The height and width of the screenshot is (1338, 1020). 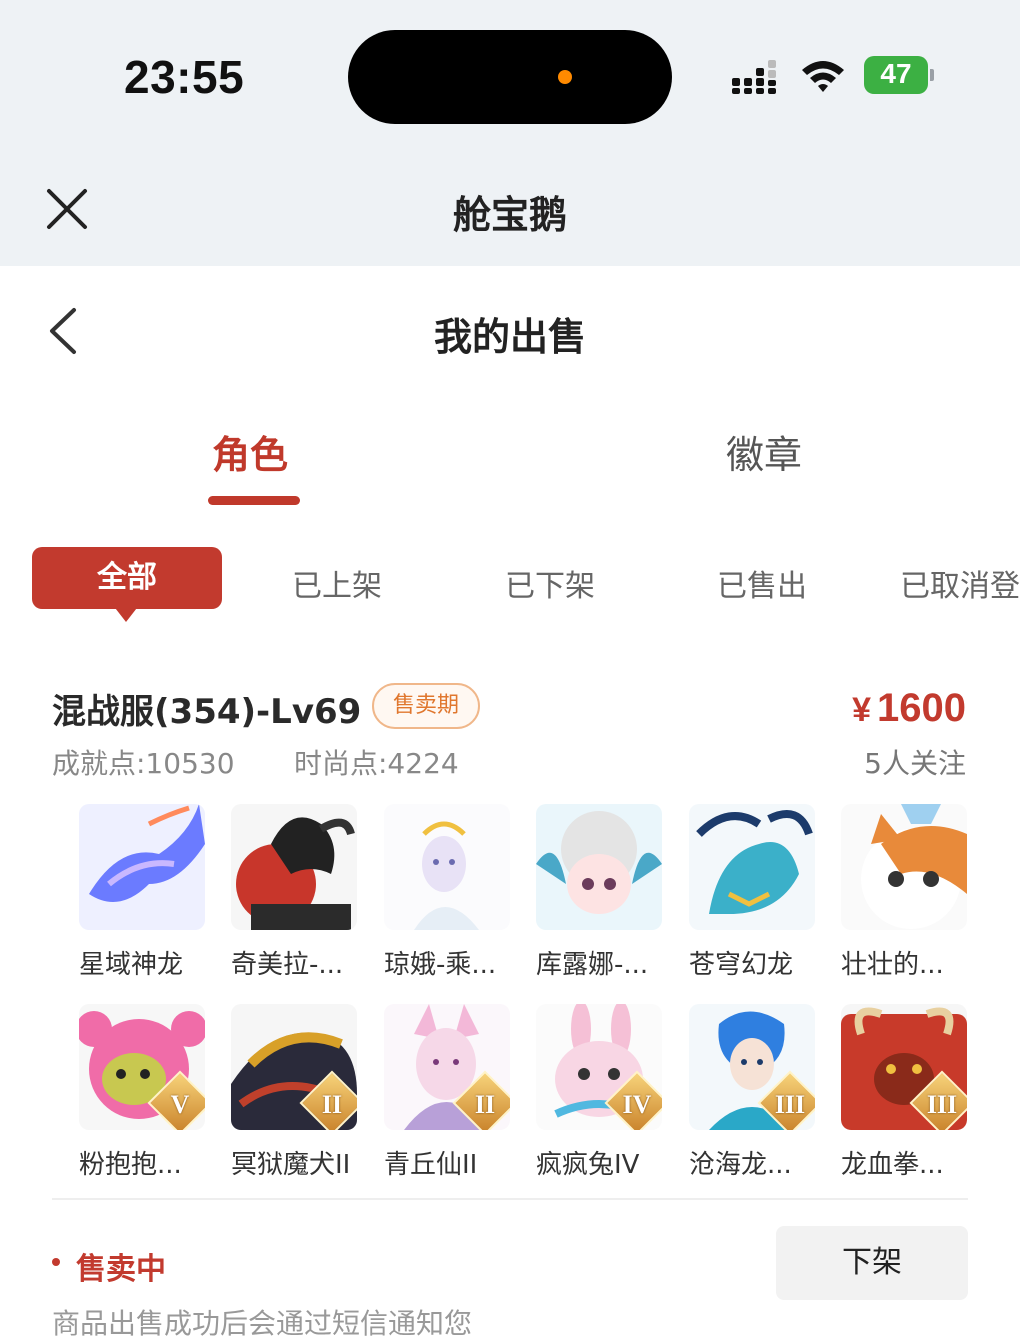 I want to click on filter-sold: 已售出, so click(x=762, y=583).